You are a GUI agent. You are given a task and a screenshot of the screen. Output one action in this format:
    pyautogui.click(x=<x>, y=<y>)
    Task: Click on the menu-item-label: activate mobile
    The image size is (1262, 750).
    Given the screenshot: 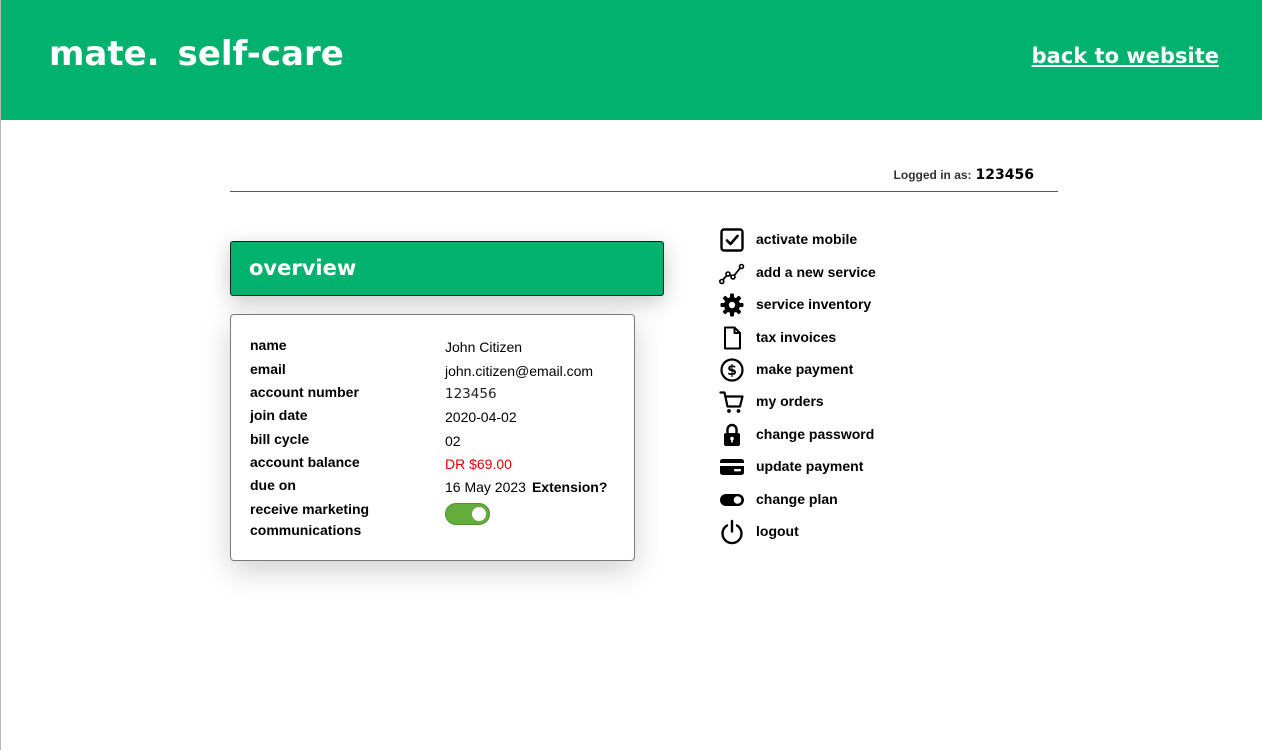 What is the action you would take?
    pyautogui.click(x=807, y=239)
    